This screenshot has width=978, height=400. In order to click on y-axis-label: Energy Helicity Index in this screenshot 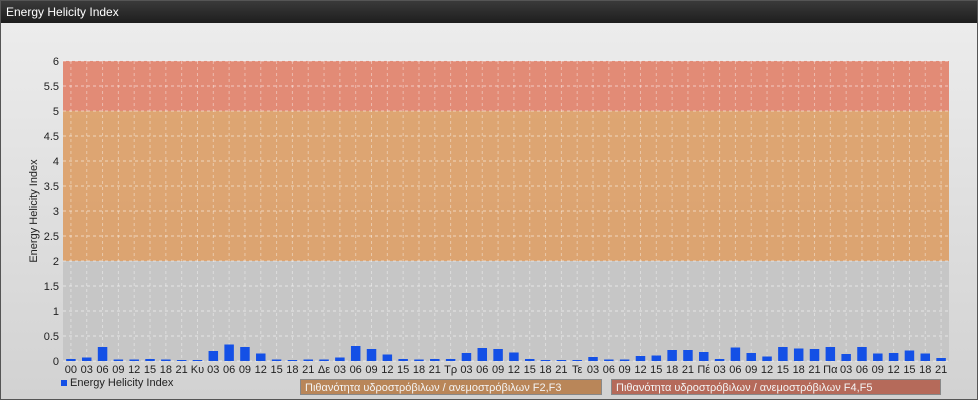, I will do `click(34, 211)`.